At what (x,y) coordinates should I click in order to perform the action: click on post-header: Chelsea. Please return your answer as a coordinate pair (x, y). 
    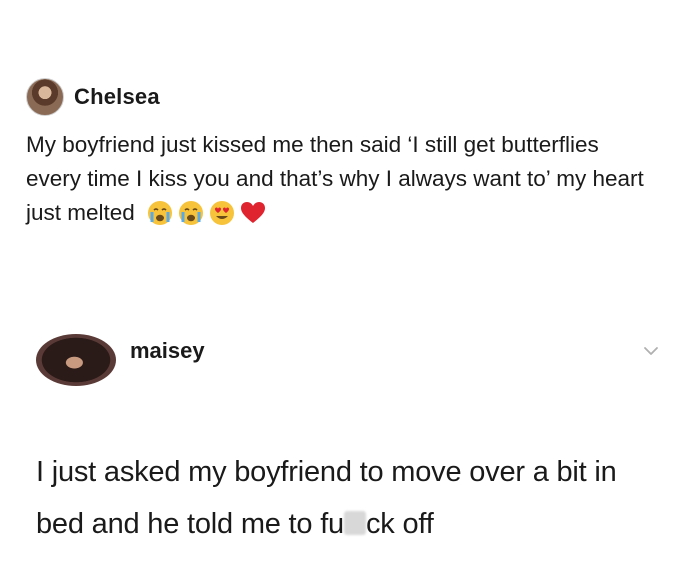
    Looking at the image, I should click on (341, 97).